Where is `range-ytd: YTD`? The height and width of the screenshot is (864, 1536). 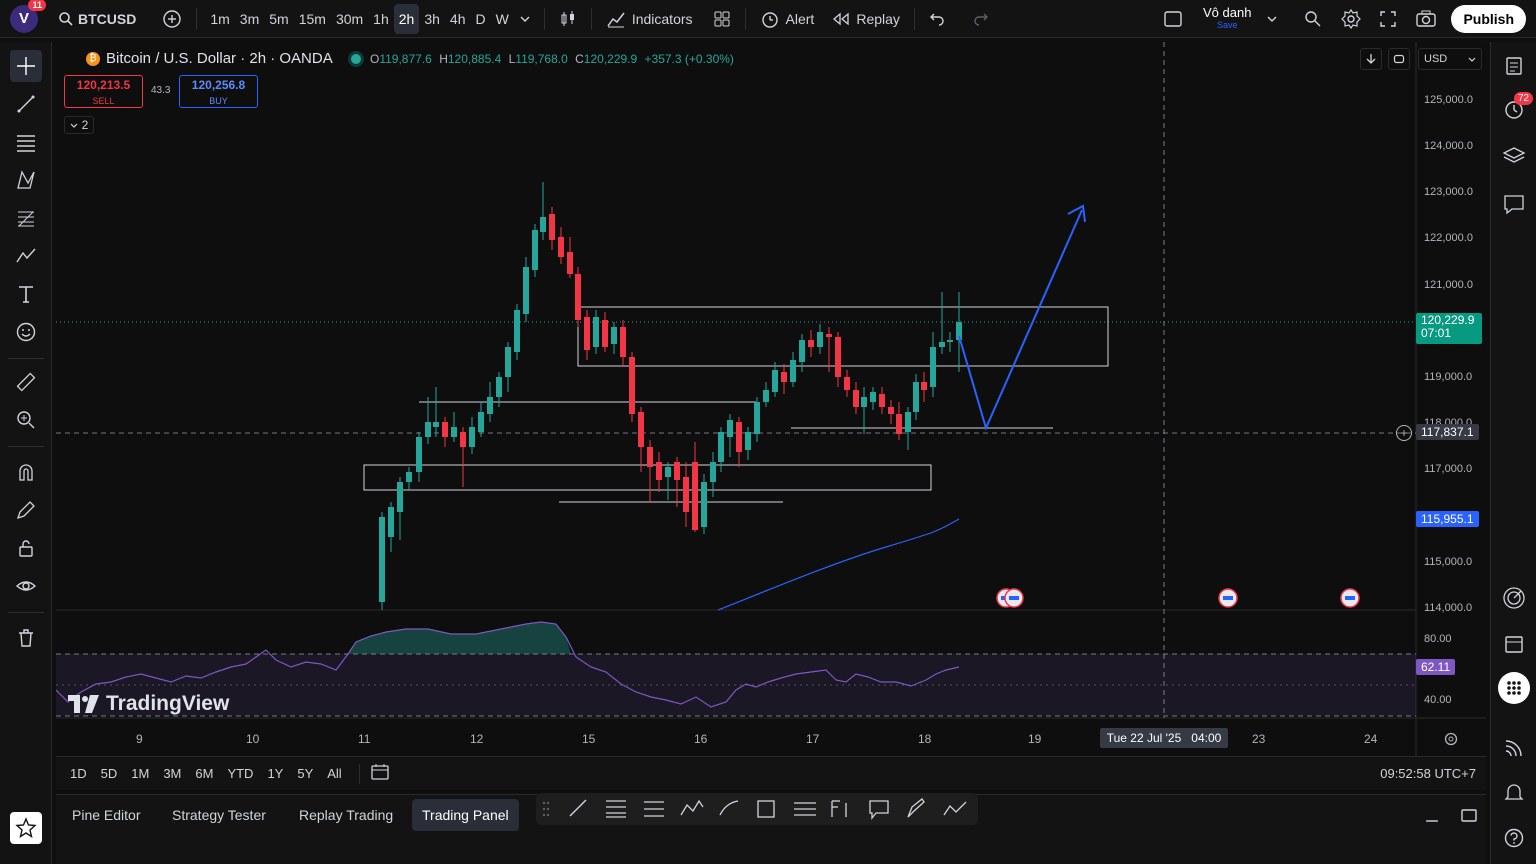
range-ytd: YTD is located at coordinates (240, 773).